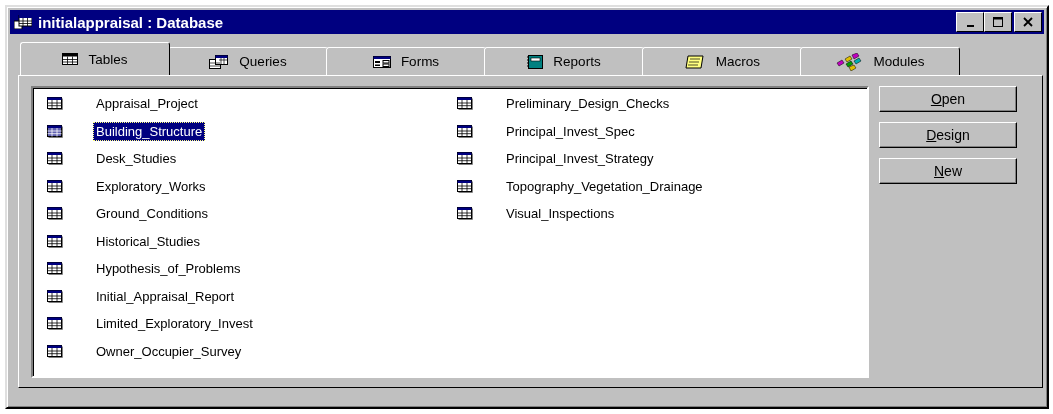  I want to click on table-name: Exploratory_Works, so click(151, 186).